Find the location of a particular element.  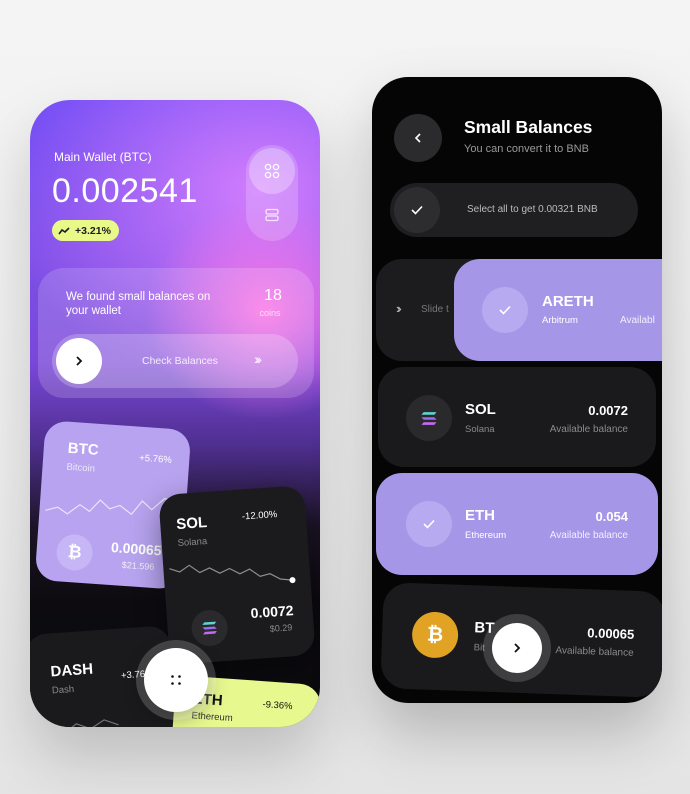

coin-card-sol: SOL Solana -12.00% 0.0072 $0.29 is located at coordinates (237, 575).